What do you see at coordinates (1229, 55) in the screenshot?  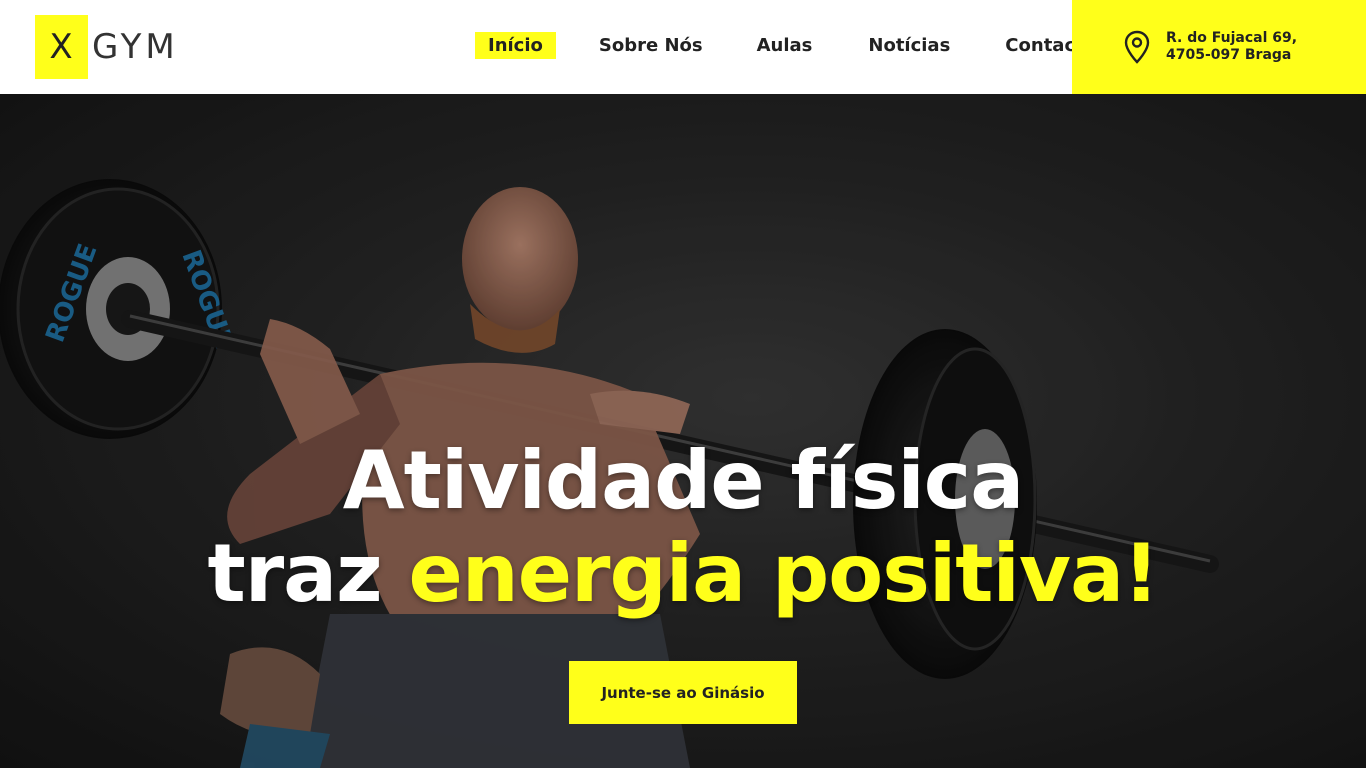 I see `address-line-2: 4705-097 Braga` at bounding box center [1229, 55].